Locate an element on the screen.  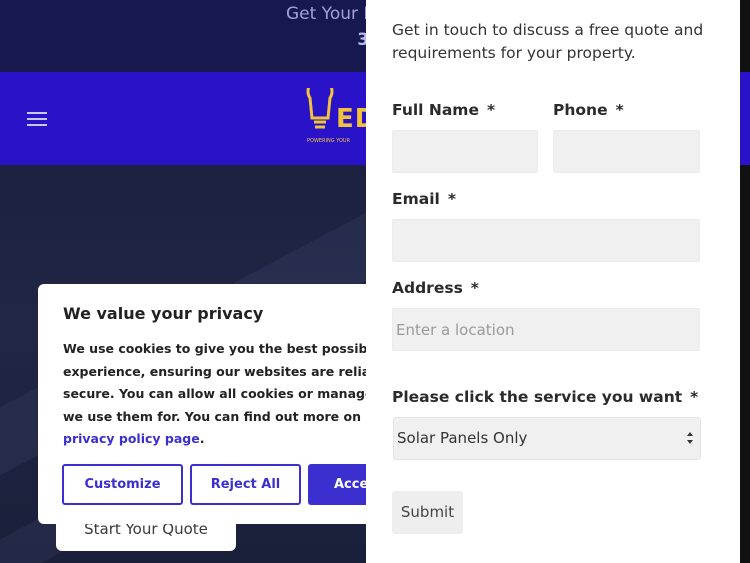
phone-input is located at coordinates (626, 151).